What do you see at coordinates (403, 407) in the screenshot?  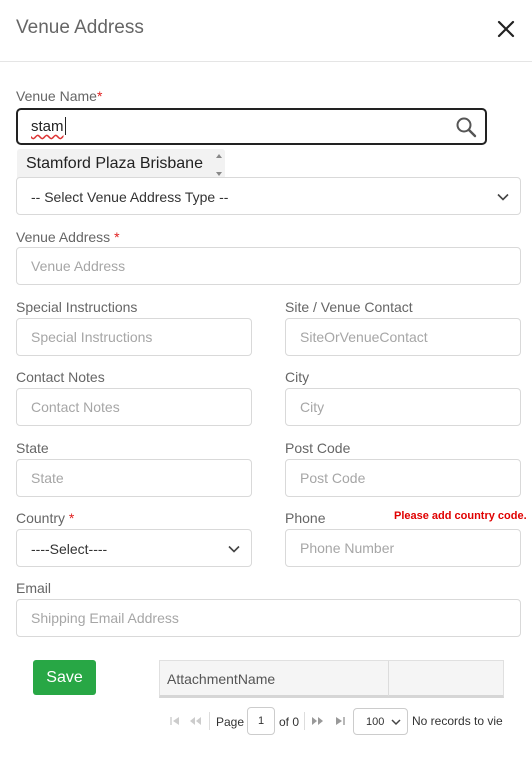 I see `city-input` at bounding box center [403, 407].